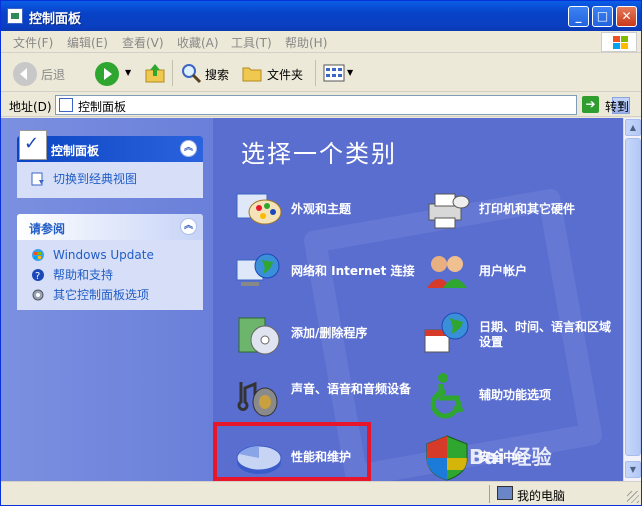 The image size is (642, 506). Describe the element at coordinates (633, 297) in the screenshot. I see `scroll-thumb` at that location.